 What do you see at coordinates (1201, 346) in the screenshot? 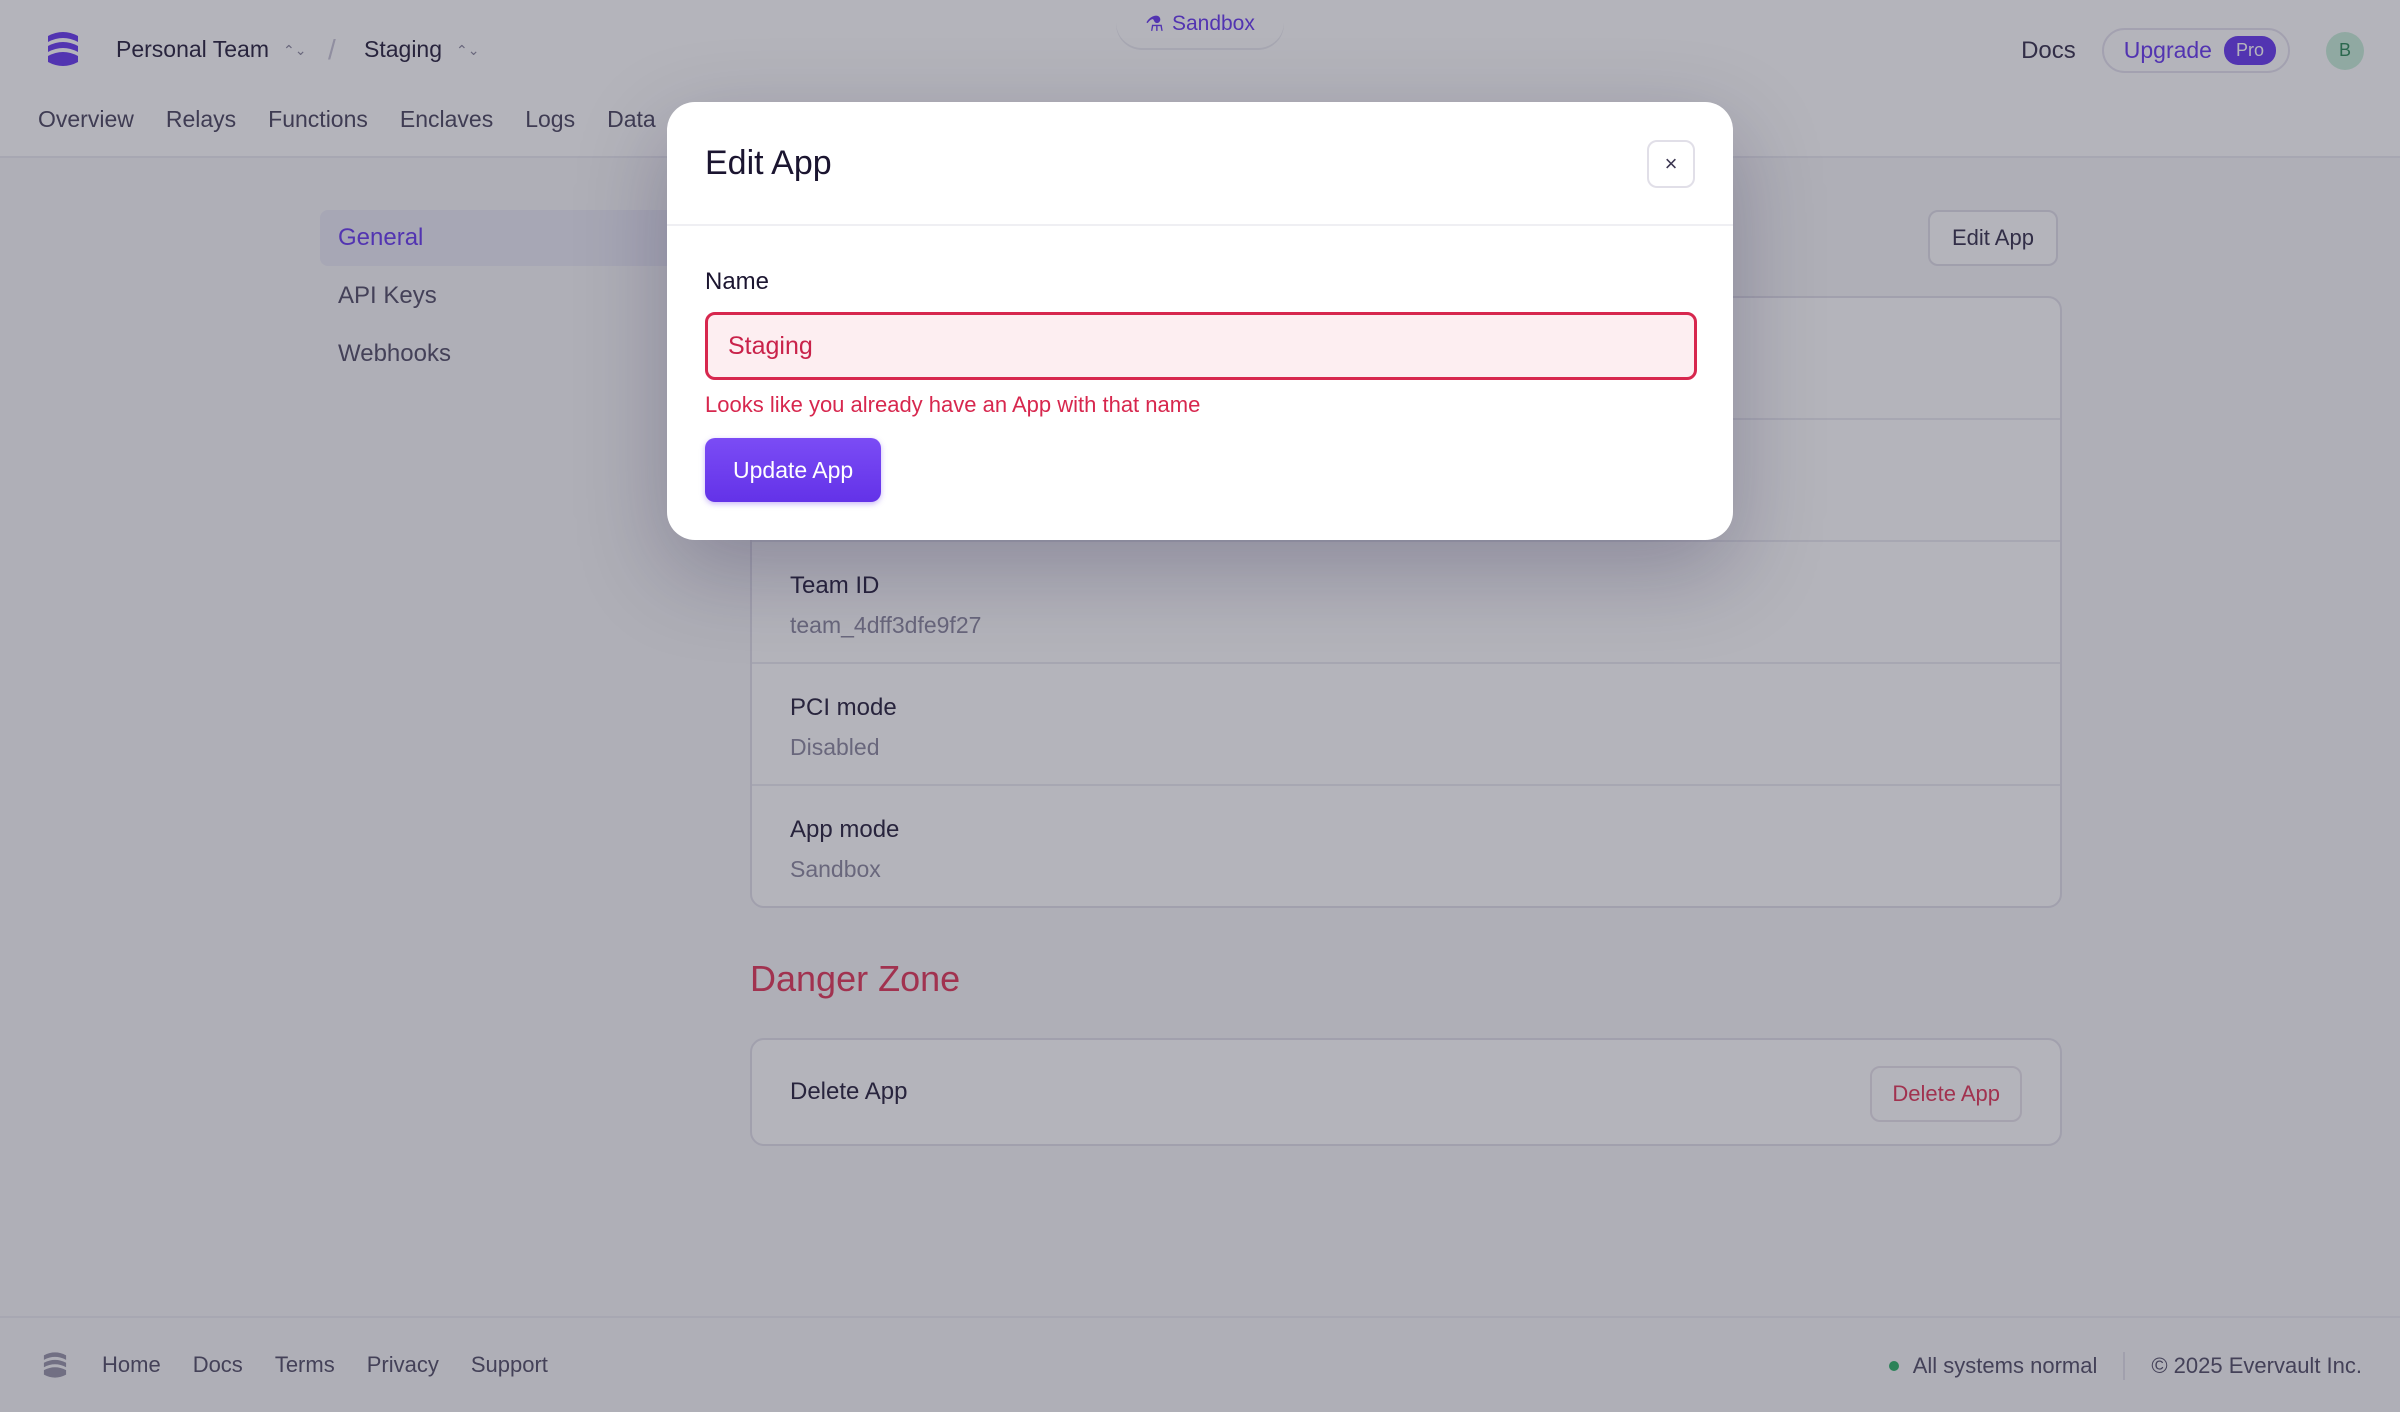
I see `app-name-input` at bounding box center [1201, 346].